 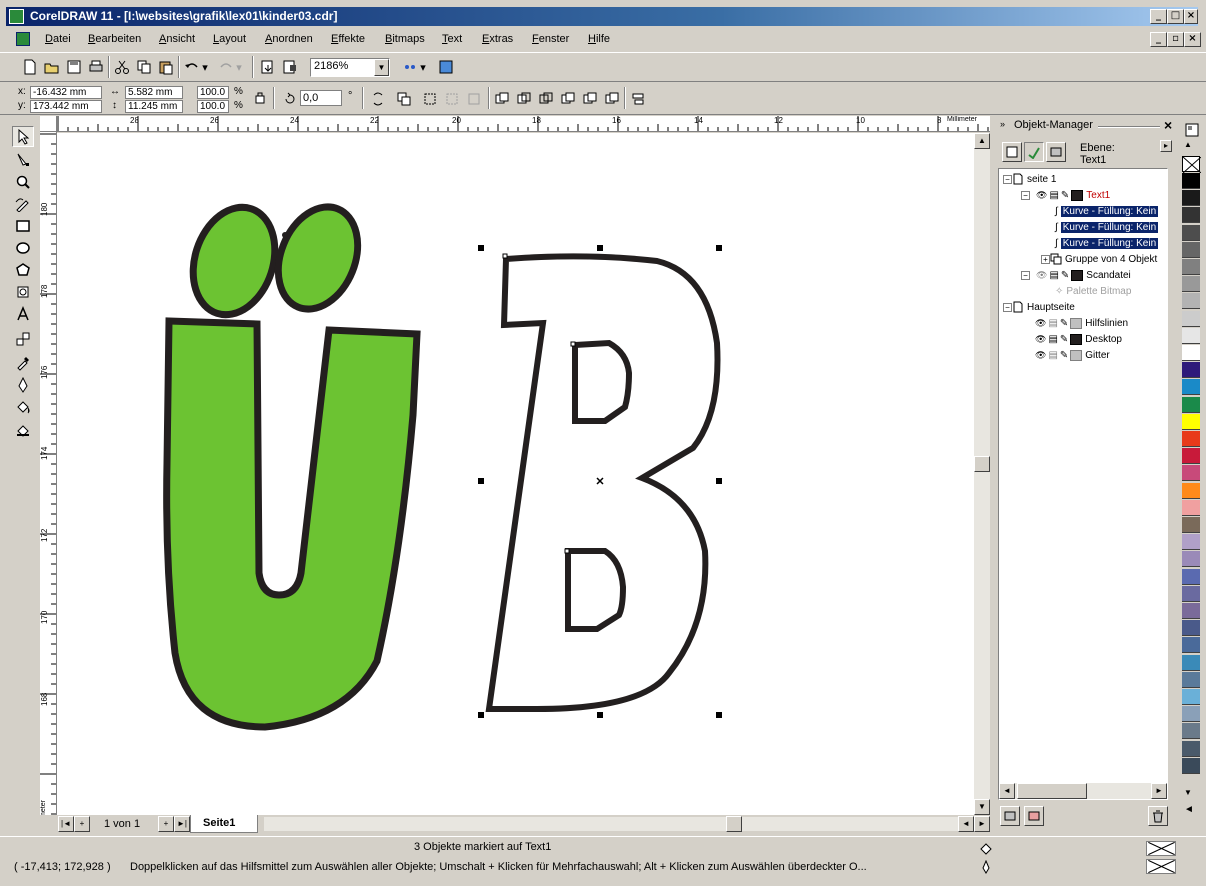 I want to click on page-tab-seite1: Seite1, so click(x=224, y=824).